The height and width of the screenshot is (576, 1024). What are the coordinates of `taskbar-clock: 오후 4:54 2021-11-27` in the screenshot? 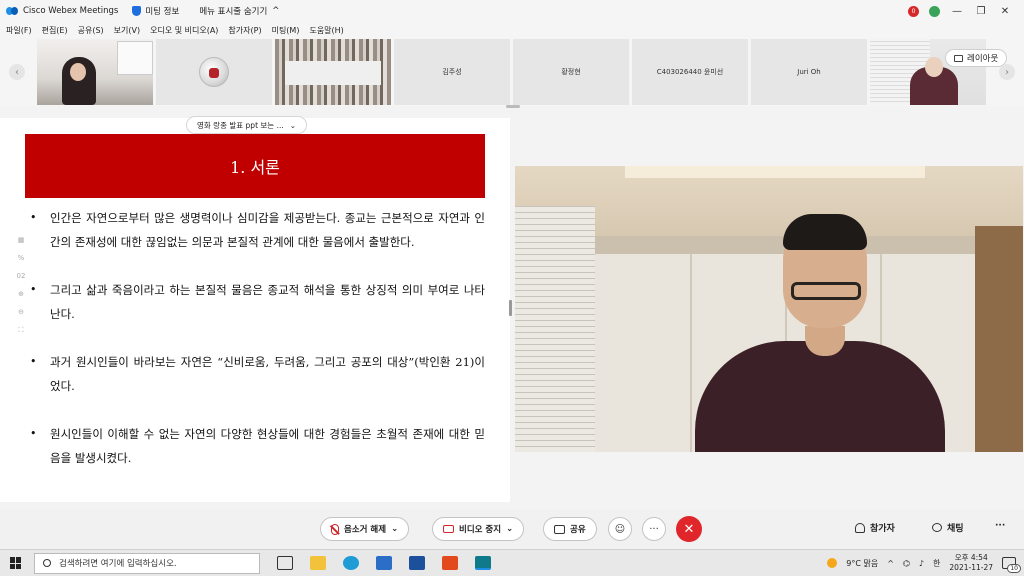 It's located at (971, 563).